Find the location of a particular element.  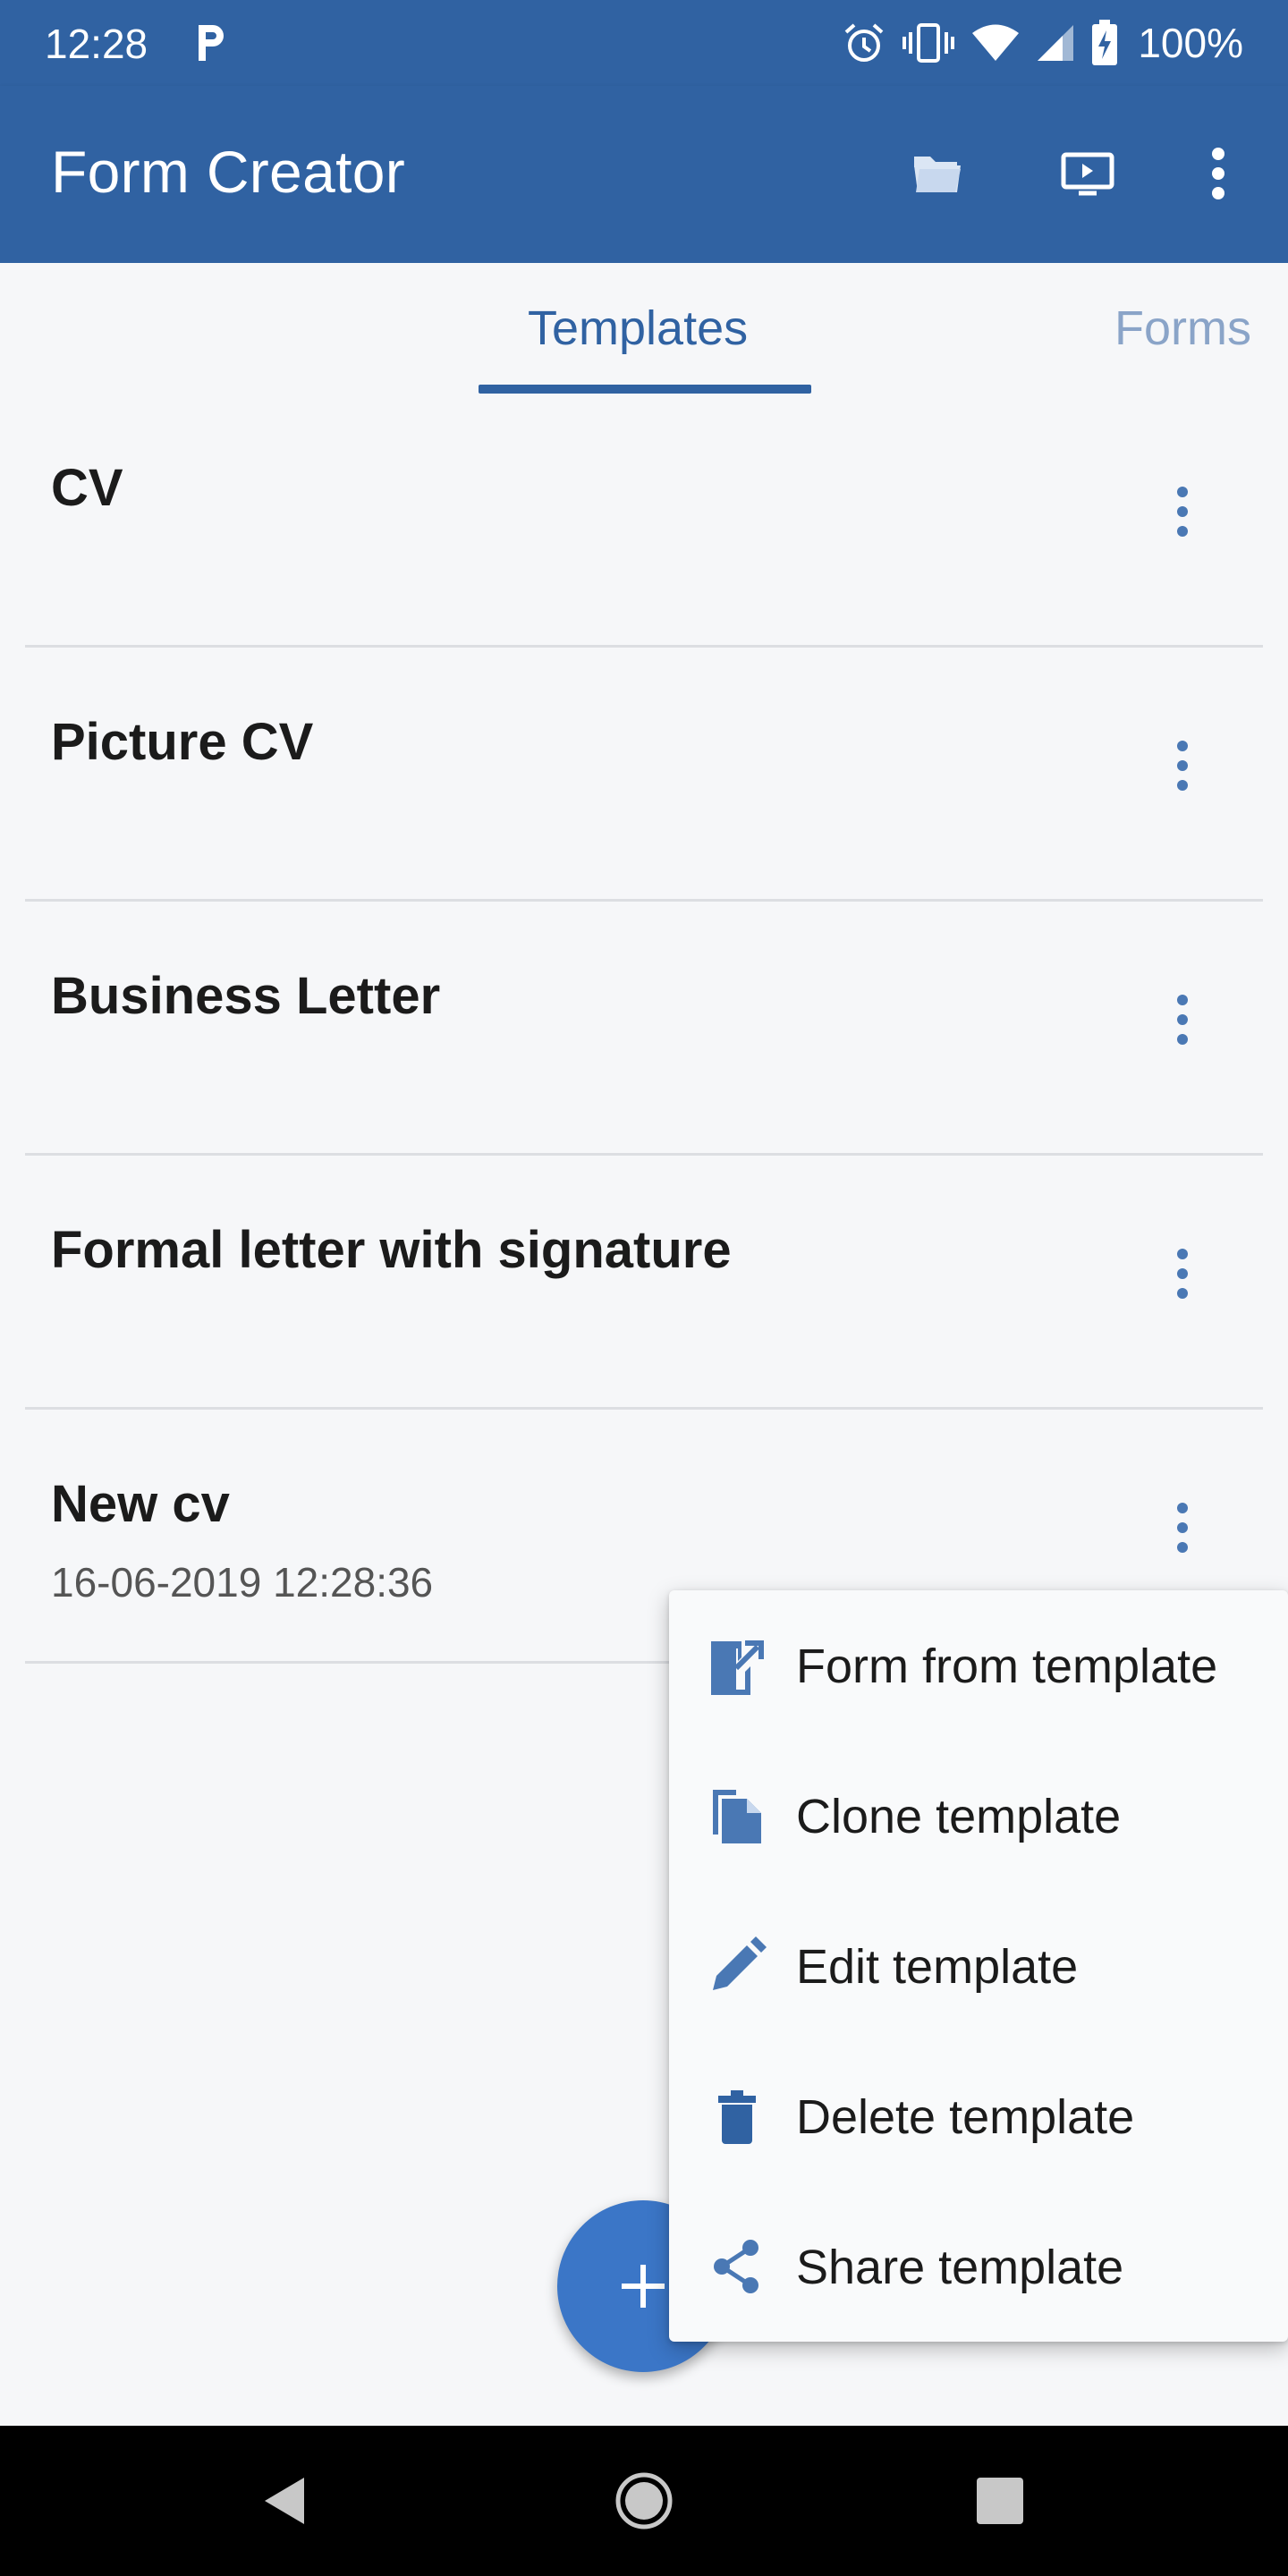

tab-bar: Templates Forms is located at coordinates (644, 328).